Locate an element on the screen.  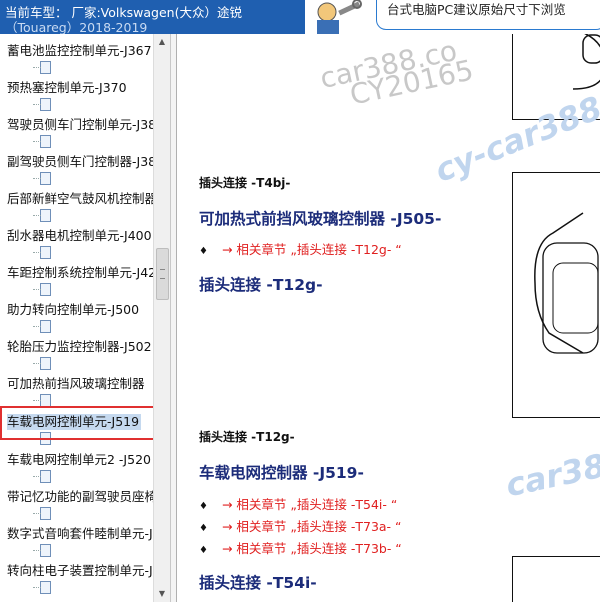
connector-diagram-bottom is located at coordinates (556, 579).